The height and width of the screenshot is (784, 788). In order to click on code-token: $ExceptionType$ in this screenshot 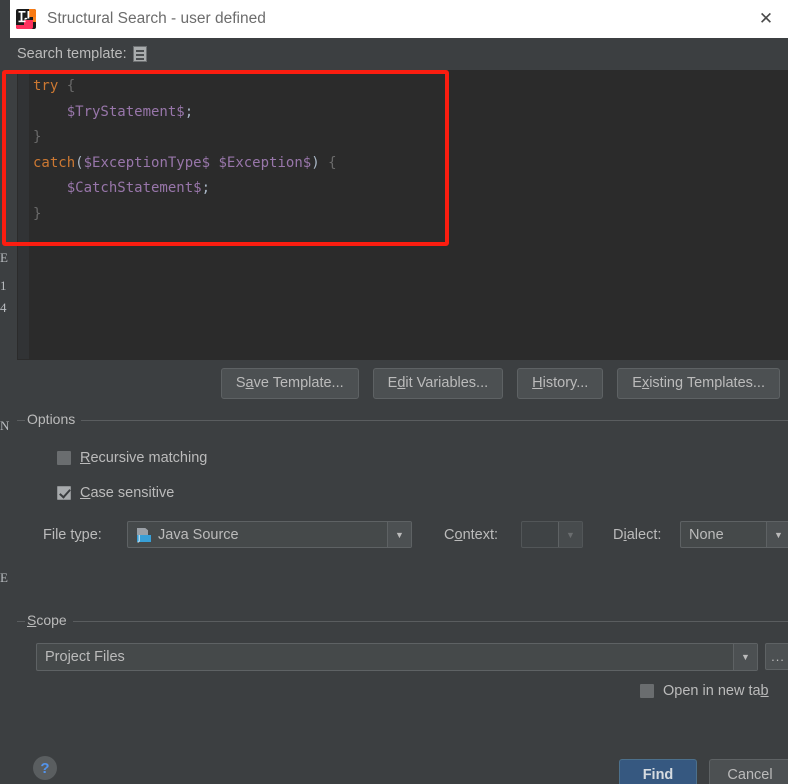, I will do `click(147, 162)`.